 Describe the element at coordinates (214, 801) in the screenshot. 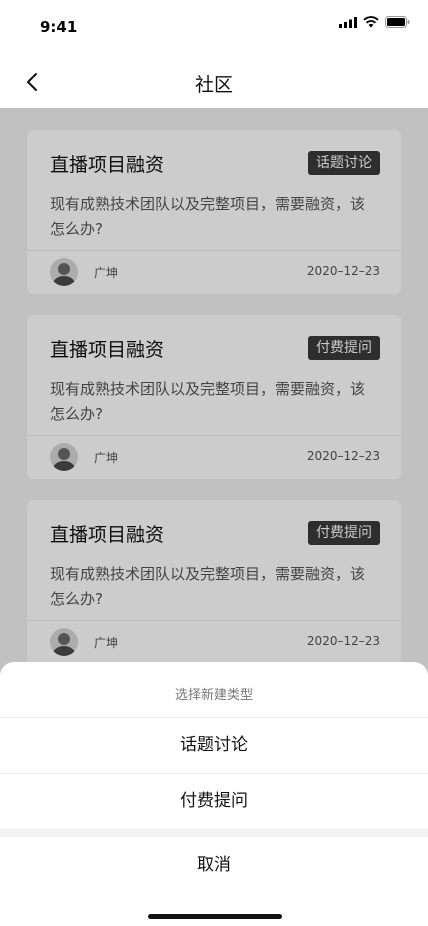

I see `option-paid-question: 付费提问` at that location.